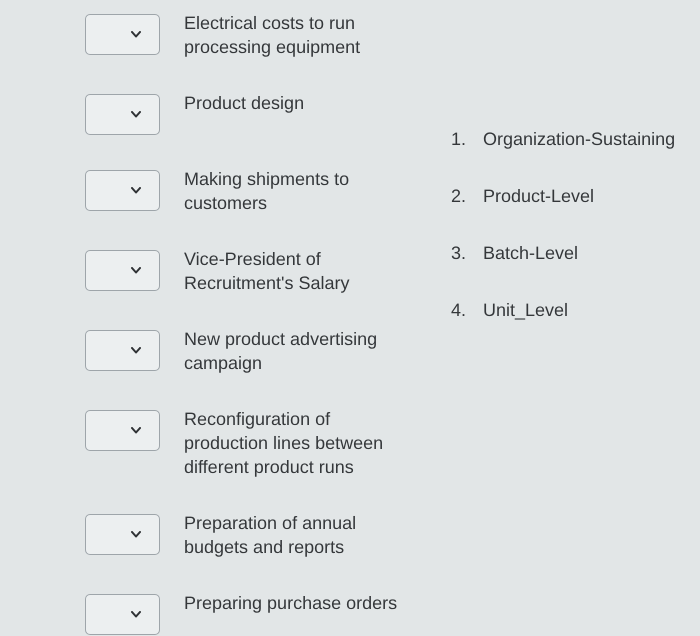 This screenshot has width=700, height=636. I want to click on list-number: 2., so click(459, 196).